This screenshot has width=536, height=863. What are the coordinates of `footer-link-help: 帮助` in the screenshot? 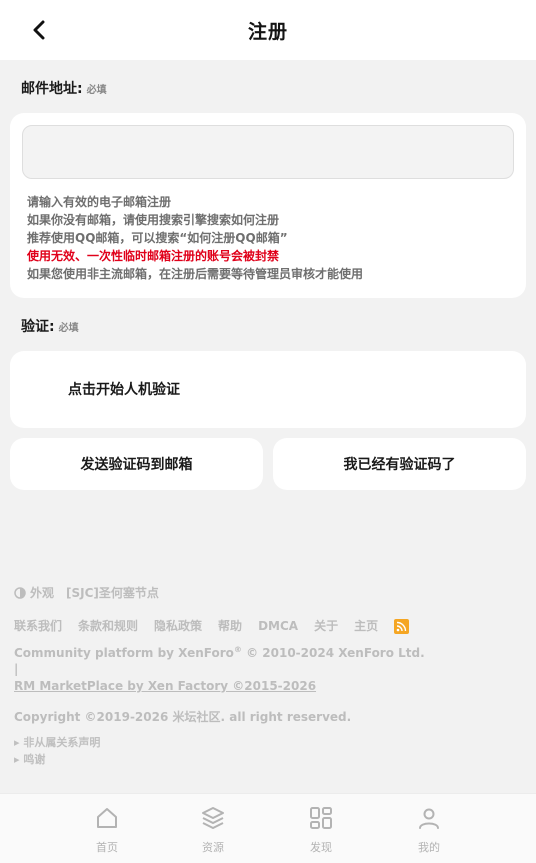 It's located at (230, 625).